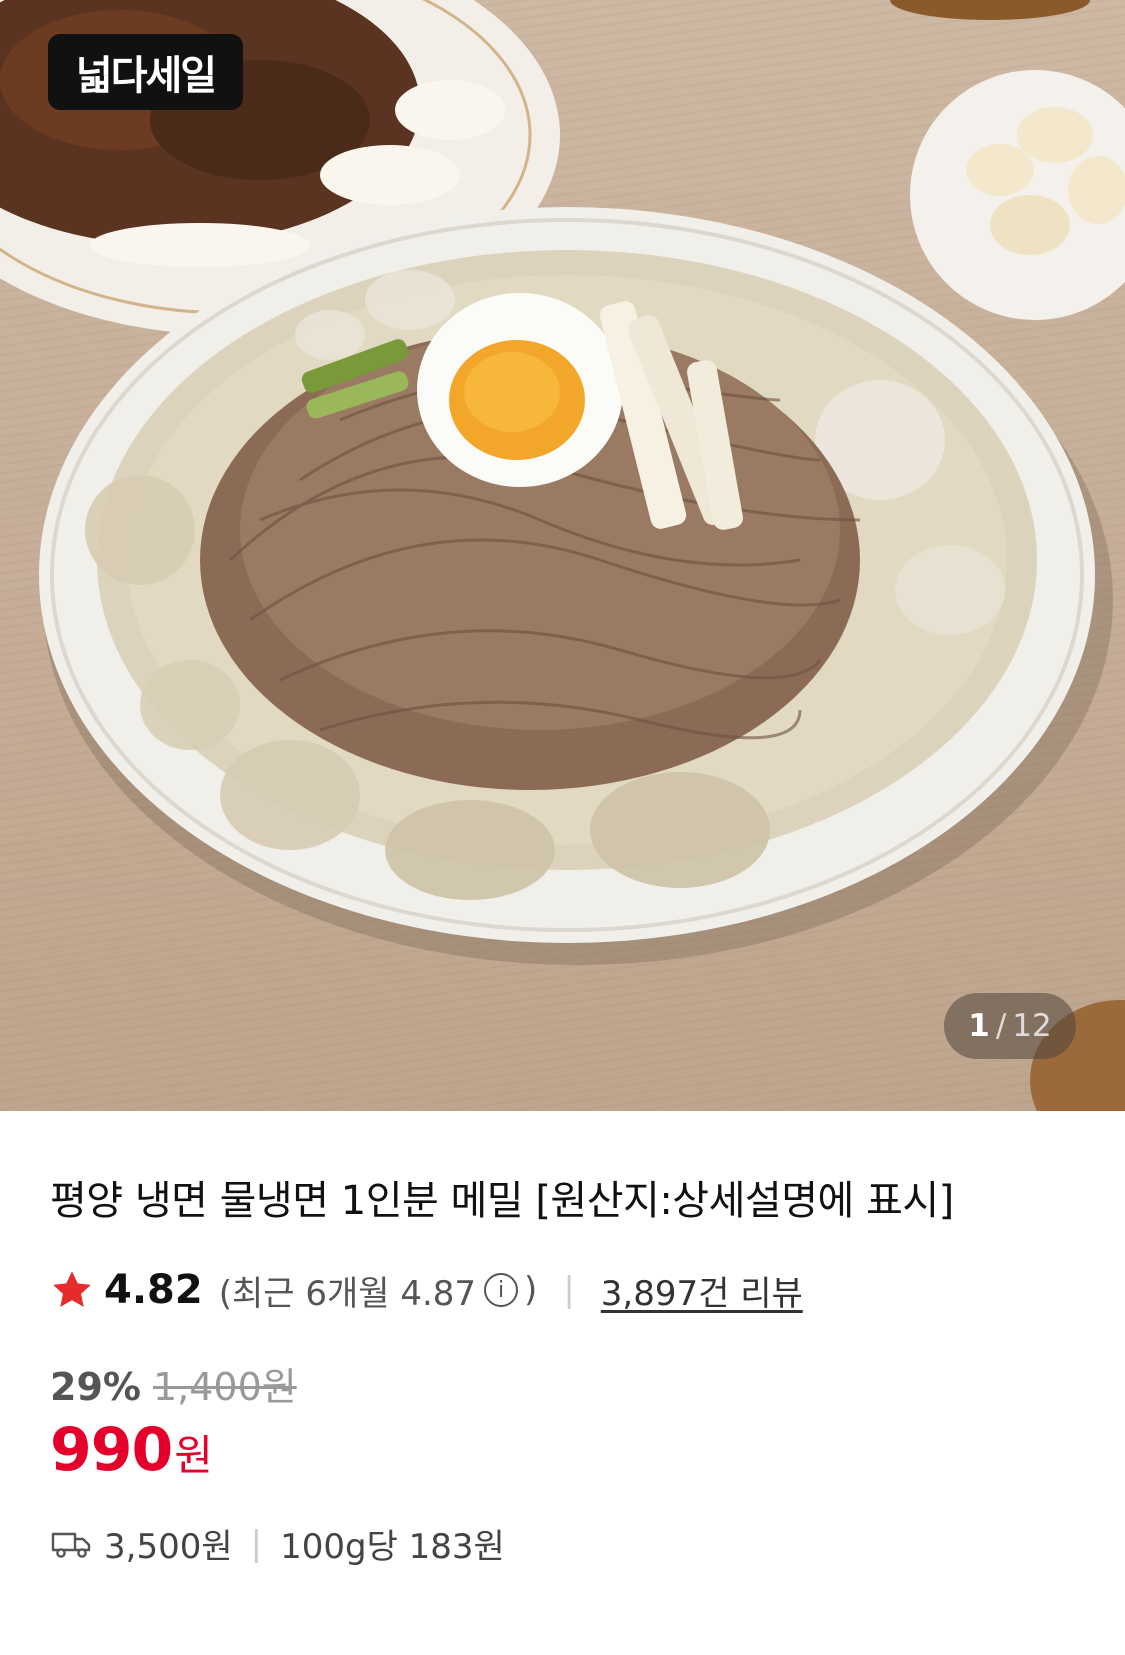 This screenshot has width=1125, height=1655. I want to click on sale-price: 990, so click(111, 1450).